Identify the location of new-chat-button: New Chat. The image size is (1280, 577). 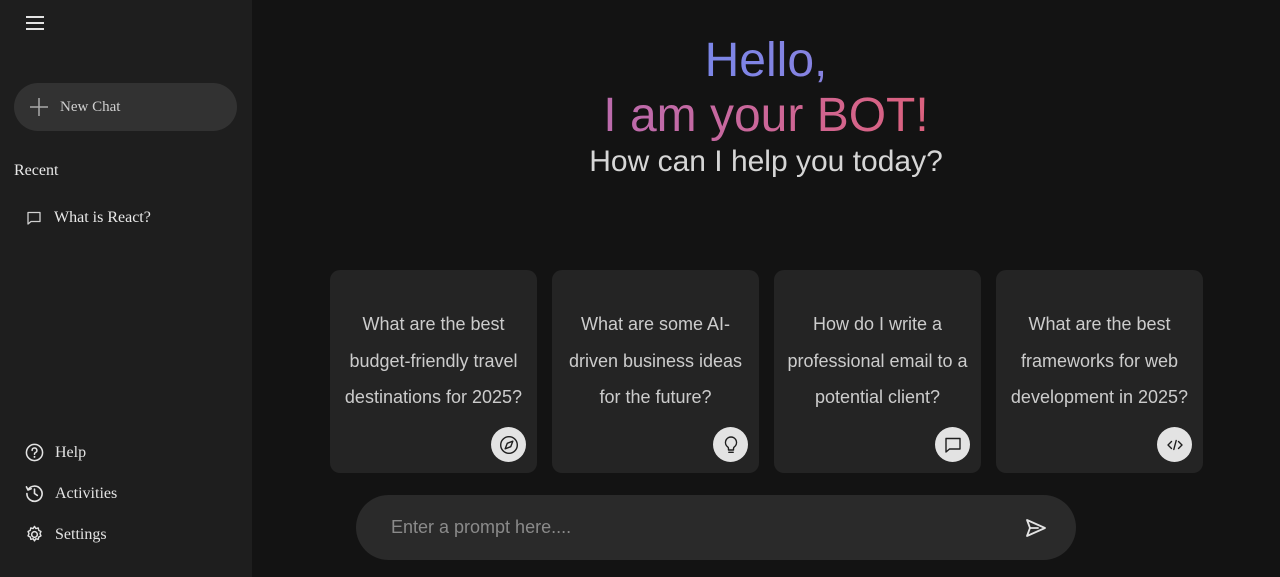
(125, 107).